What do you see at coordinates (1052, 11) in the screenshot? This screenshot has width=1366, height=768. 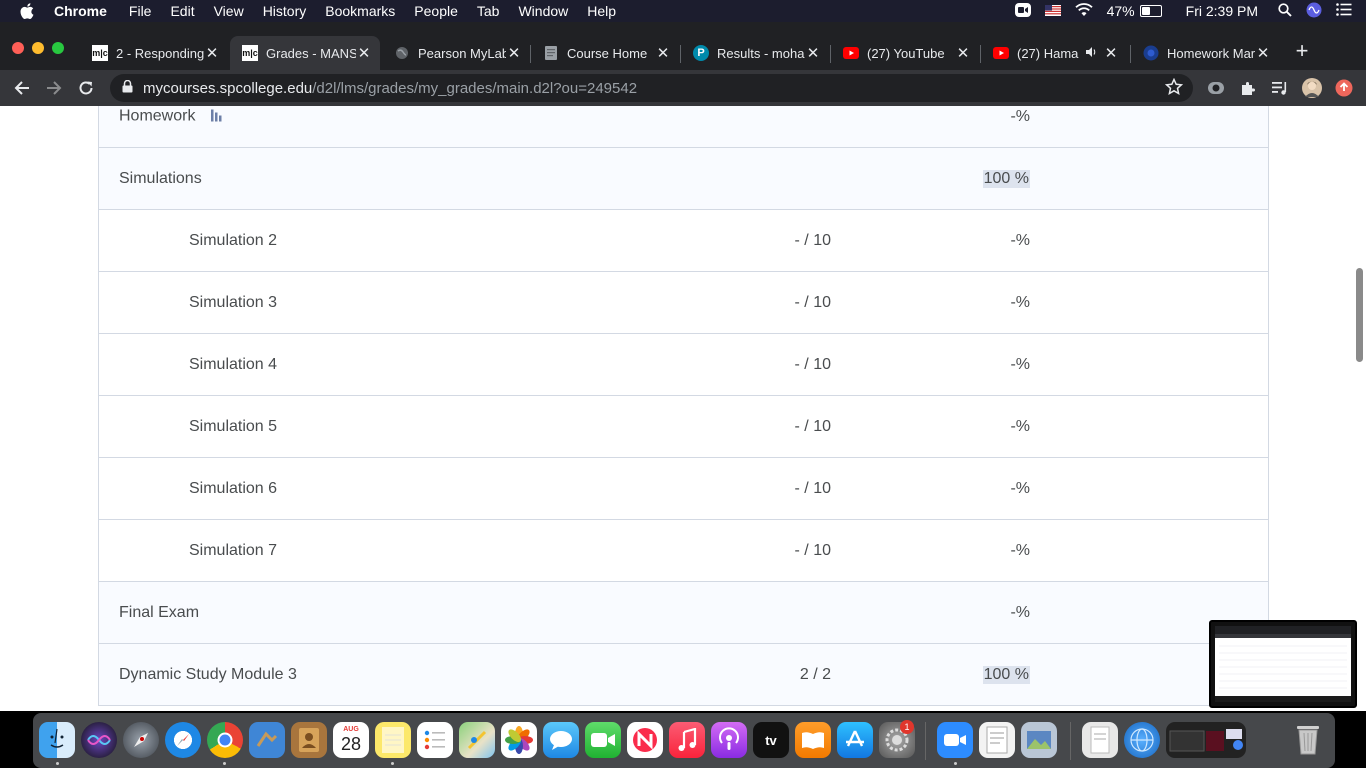 I see `input-source-flag-icon` at bounding box center [1052, 11].